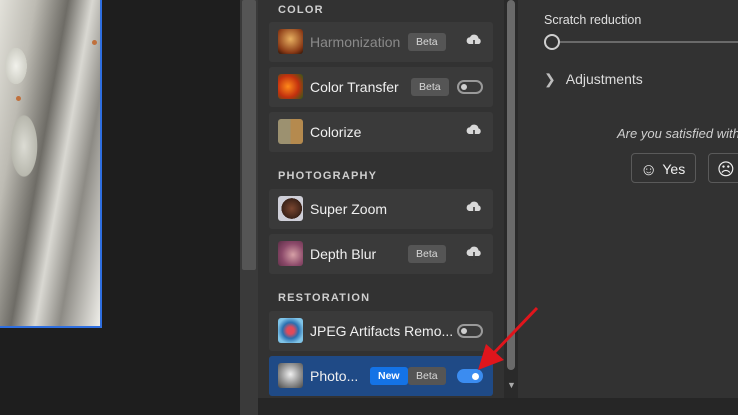  I want to click on section-heading-photography: PHOTOGRAPHY, so click(328, 176).